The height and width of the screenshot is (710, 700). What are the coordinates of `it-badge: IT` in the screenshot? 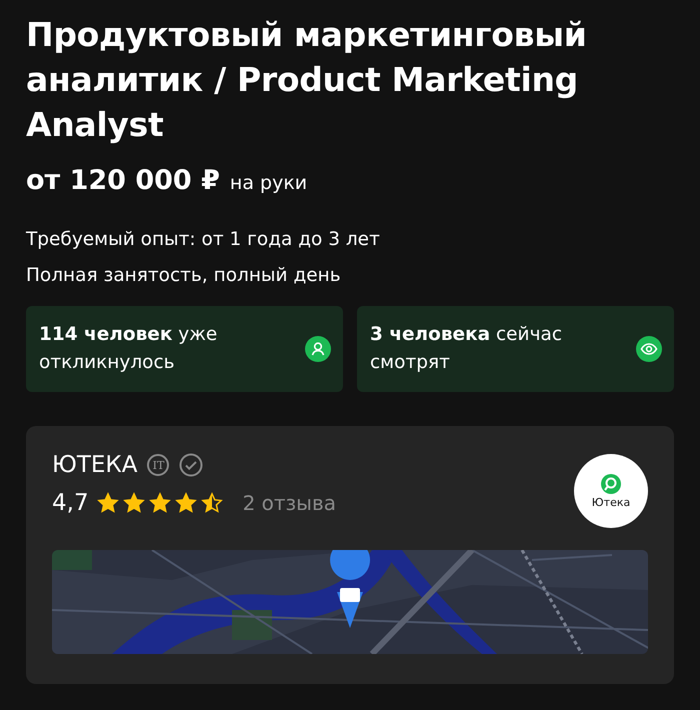 It's located at (158, 465).